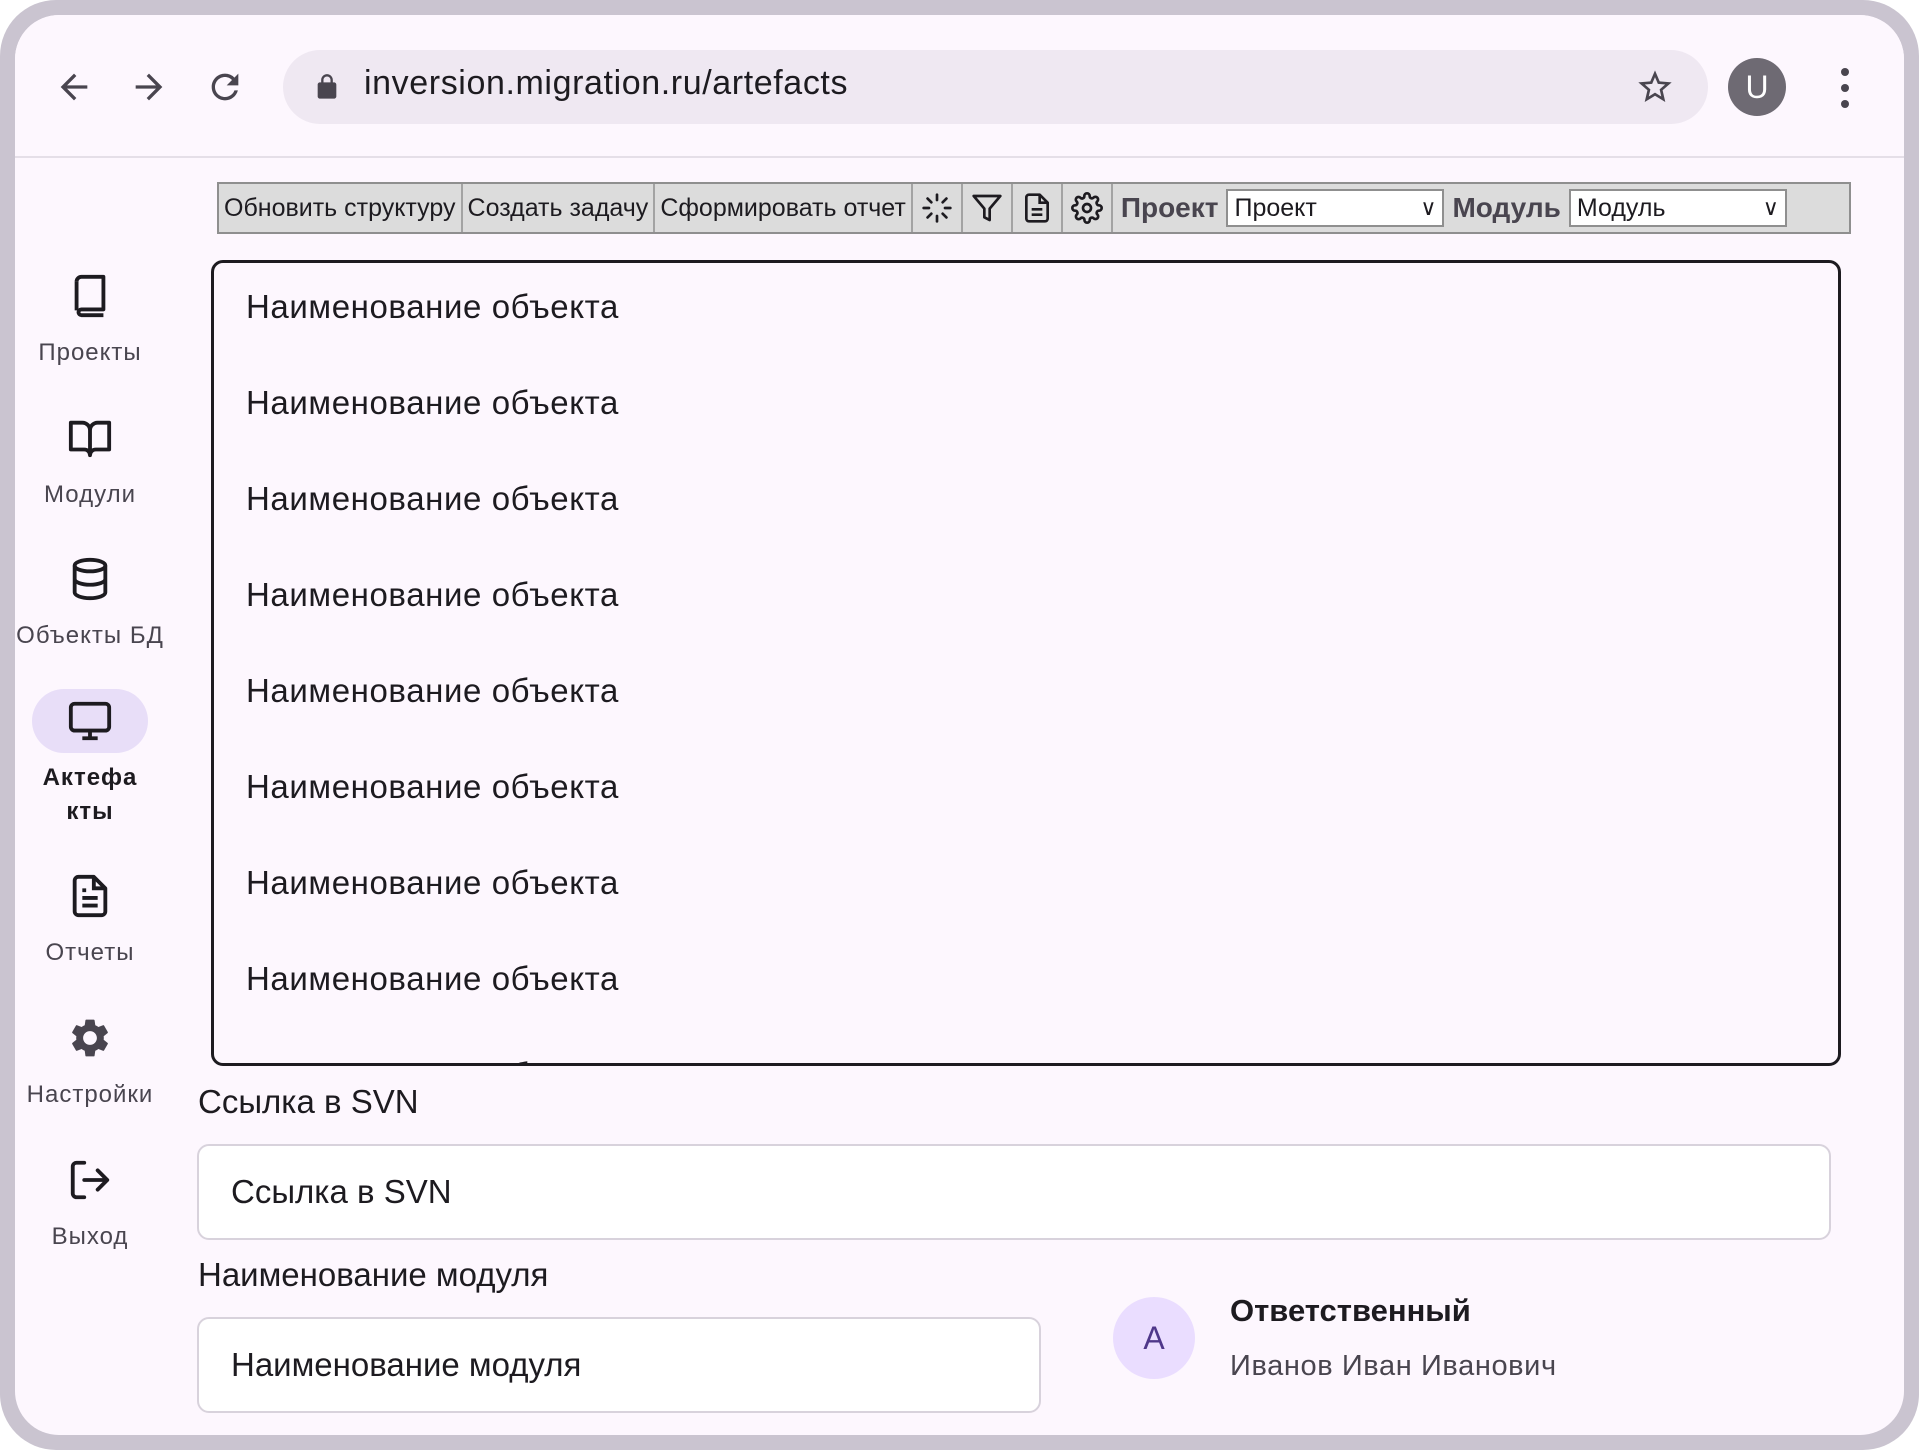 The image size is (1919, 1450). What do you see at coordinates (1677, 208) in the screenshot?
I see `module-select: Модуль ∨` at bounding box center [1677, 208].